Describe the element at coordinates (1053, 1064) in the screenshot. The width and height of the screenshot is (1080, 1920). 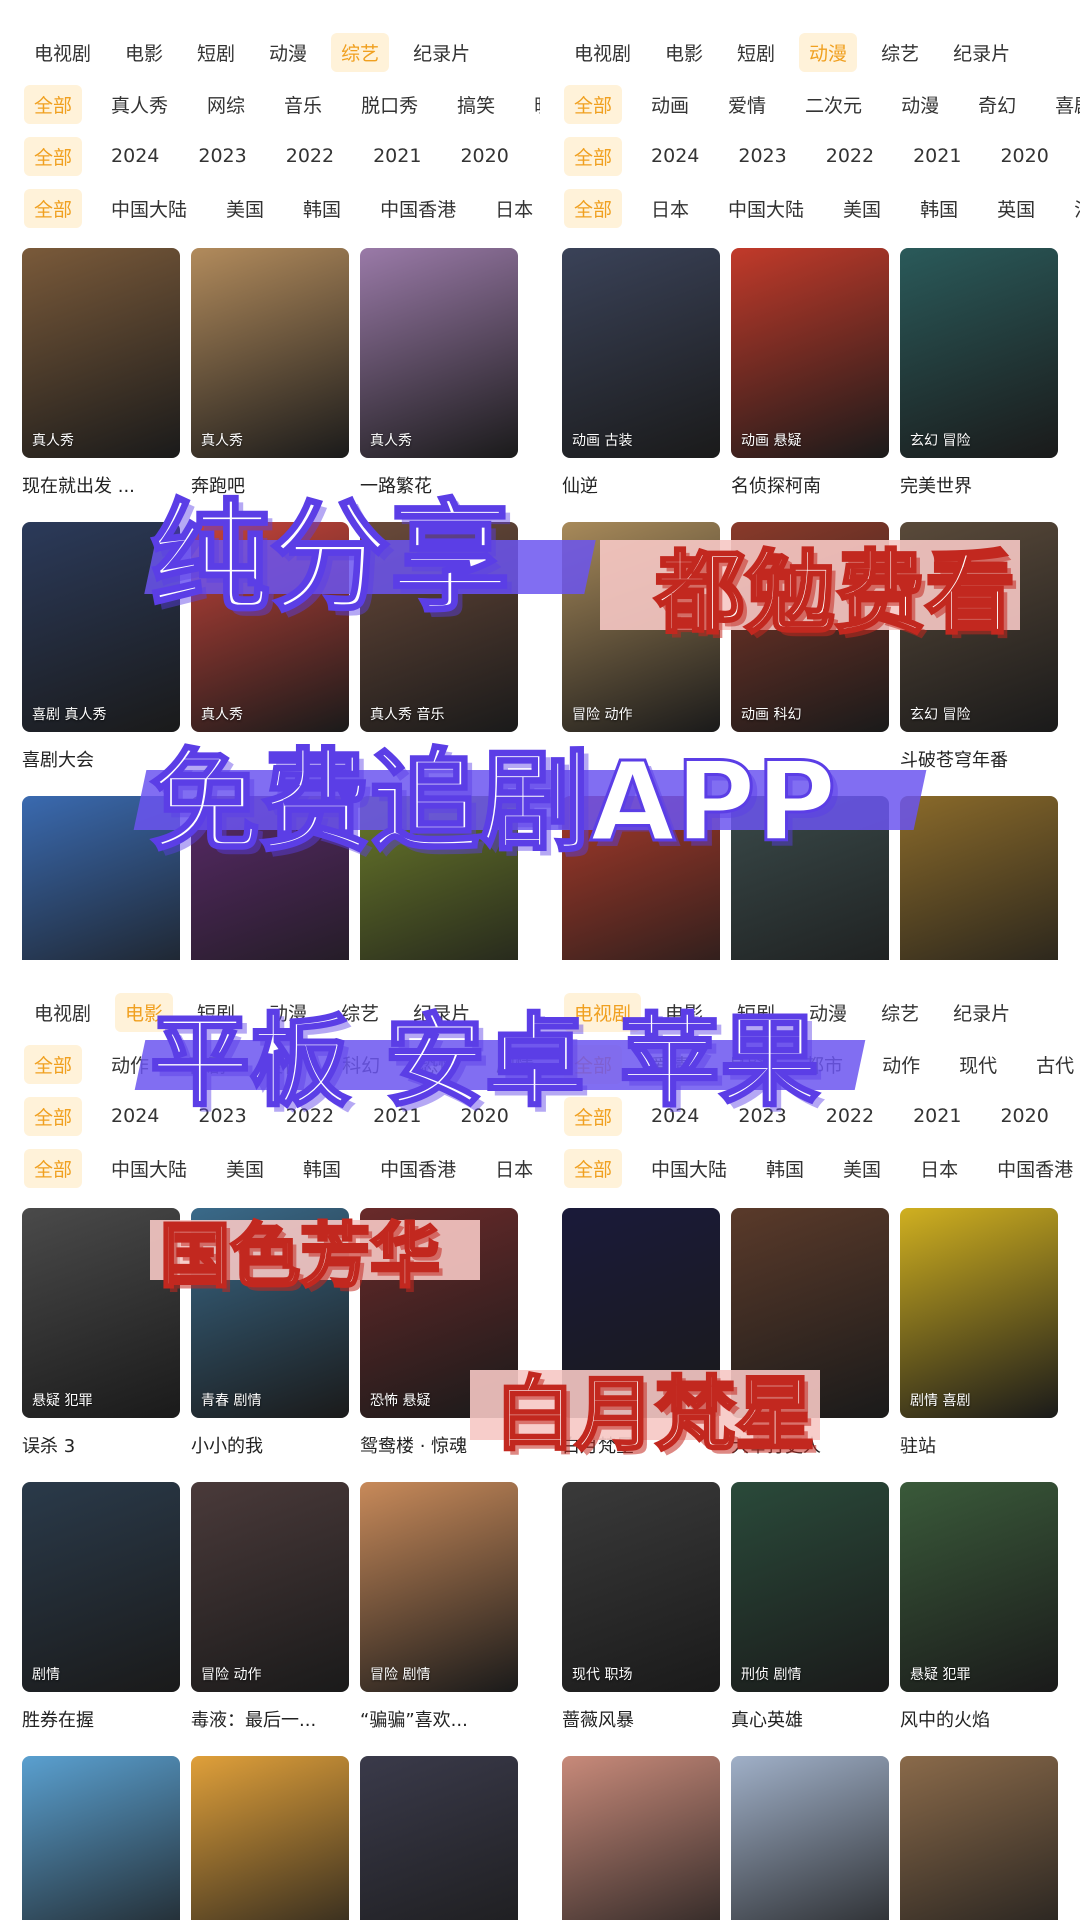
I see `filter-chip: 古代` at that location.